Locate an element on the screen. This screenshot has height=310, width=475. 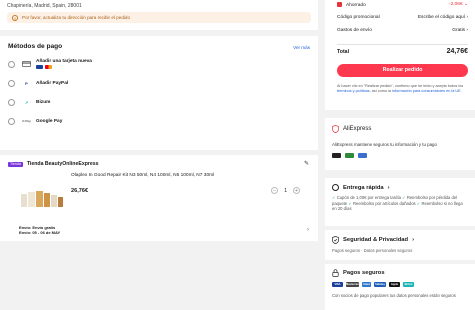
quantity-value: 1 is located at coordinates (285, 190).